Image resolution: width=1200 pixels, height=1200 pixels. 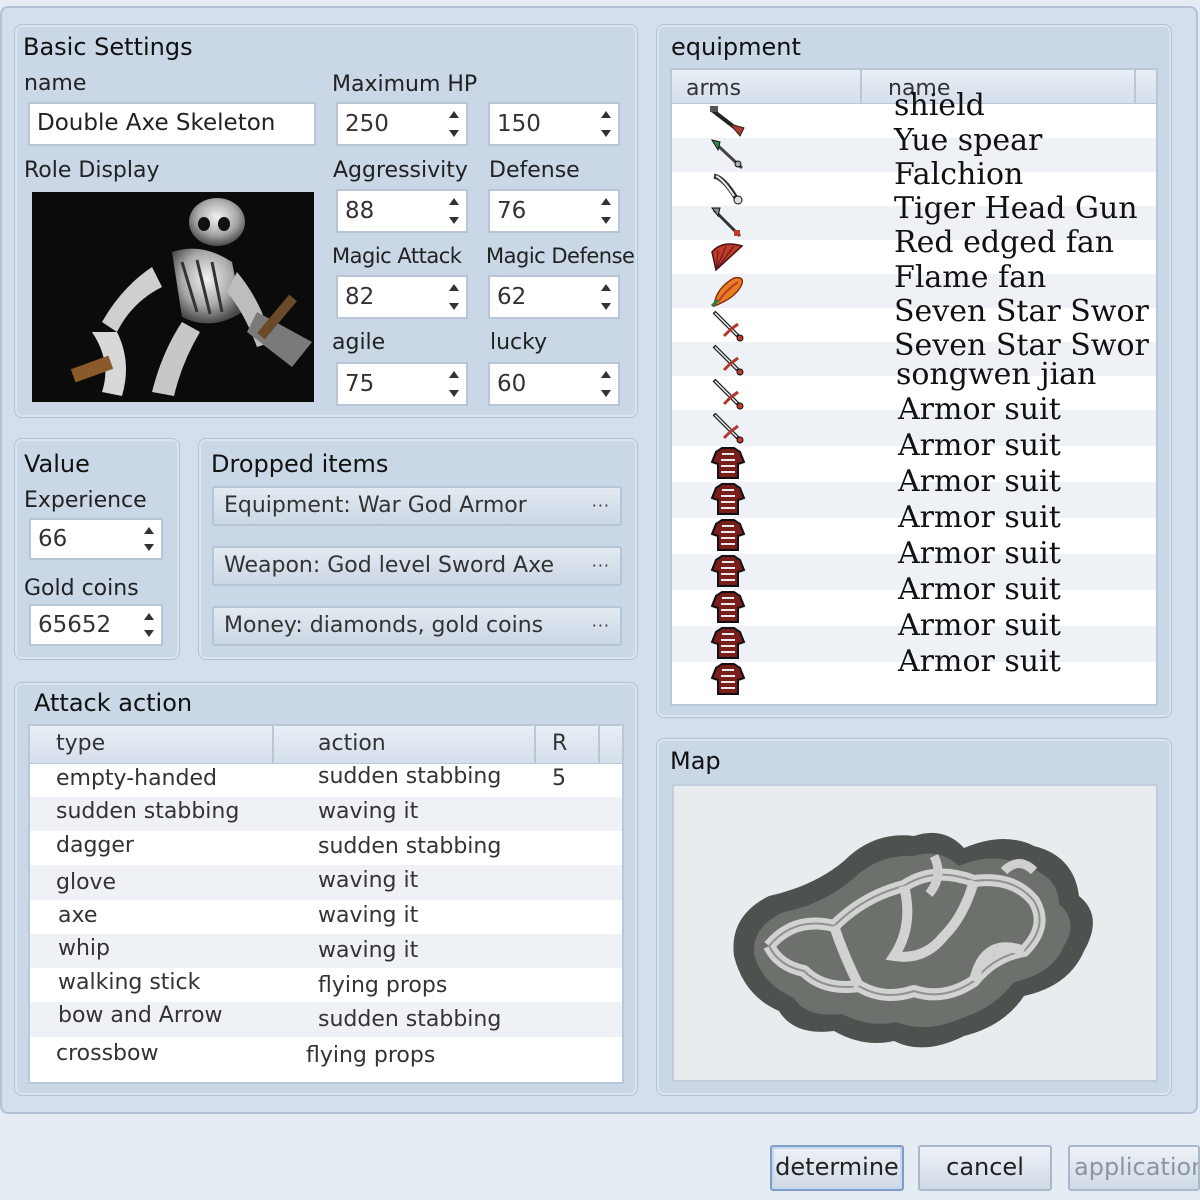 I want to click on table-row: dagger sudden stabbing, so click(x=326, y=848).